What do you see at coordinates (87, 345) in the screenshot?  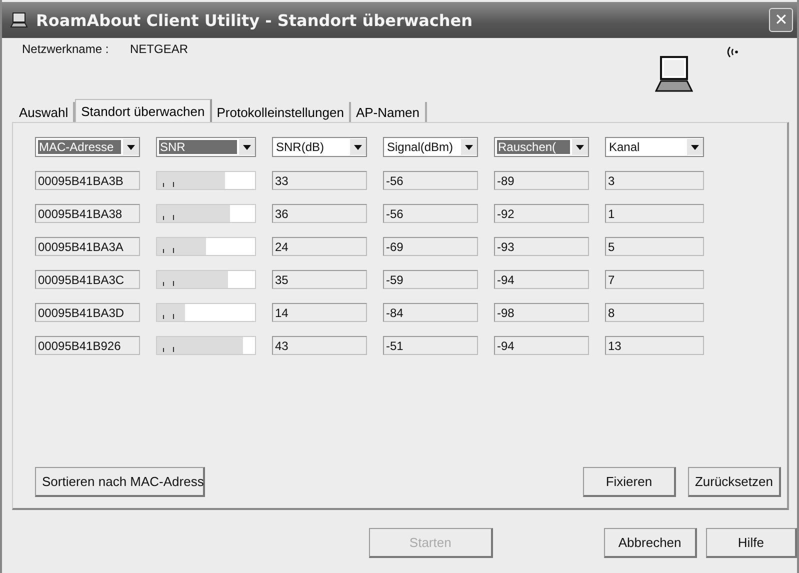 I see `mac-address-cell: 00095B41B926` at bounding box center [87, 345].